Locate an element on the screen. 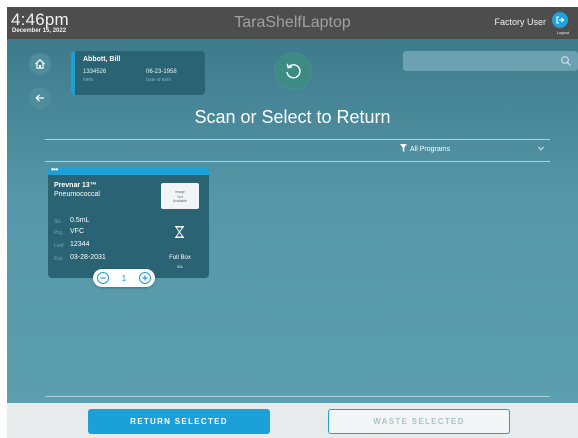  field-value-strength: 0.5mL is located at coordinates (80, 220).